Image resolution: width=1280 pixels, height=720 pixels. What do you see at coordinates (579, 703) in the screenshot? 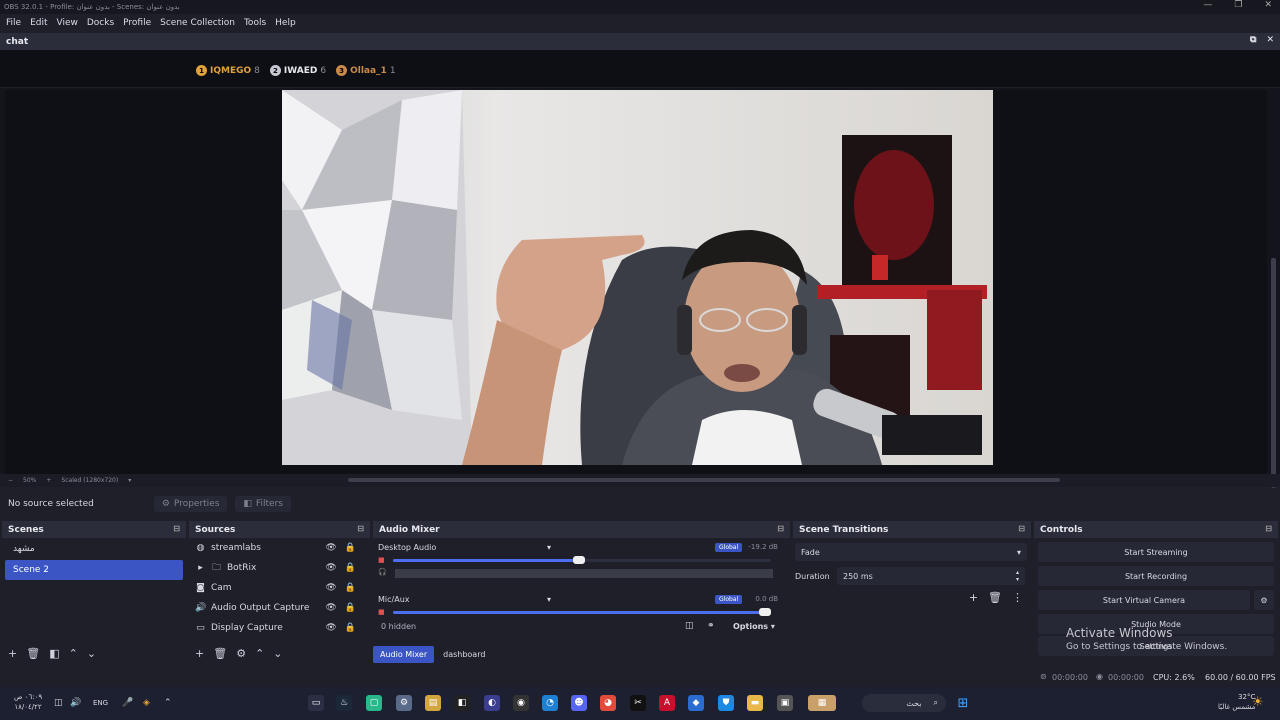
I see `discord-icon: ☻` at bounding box center [579, 703].